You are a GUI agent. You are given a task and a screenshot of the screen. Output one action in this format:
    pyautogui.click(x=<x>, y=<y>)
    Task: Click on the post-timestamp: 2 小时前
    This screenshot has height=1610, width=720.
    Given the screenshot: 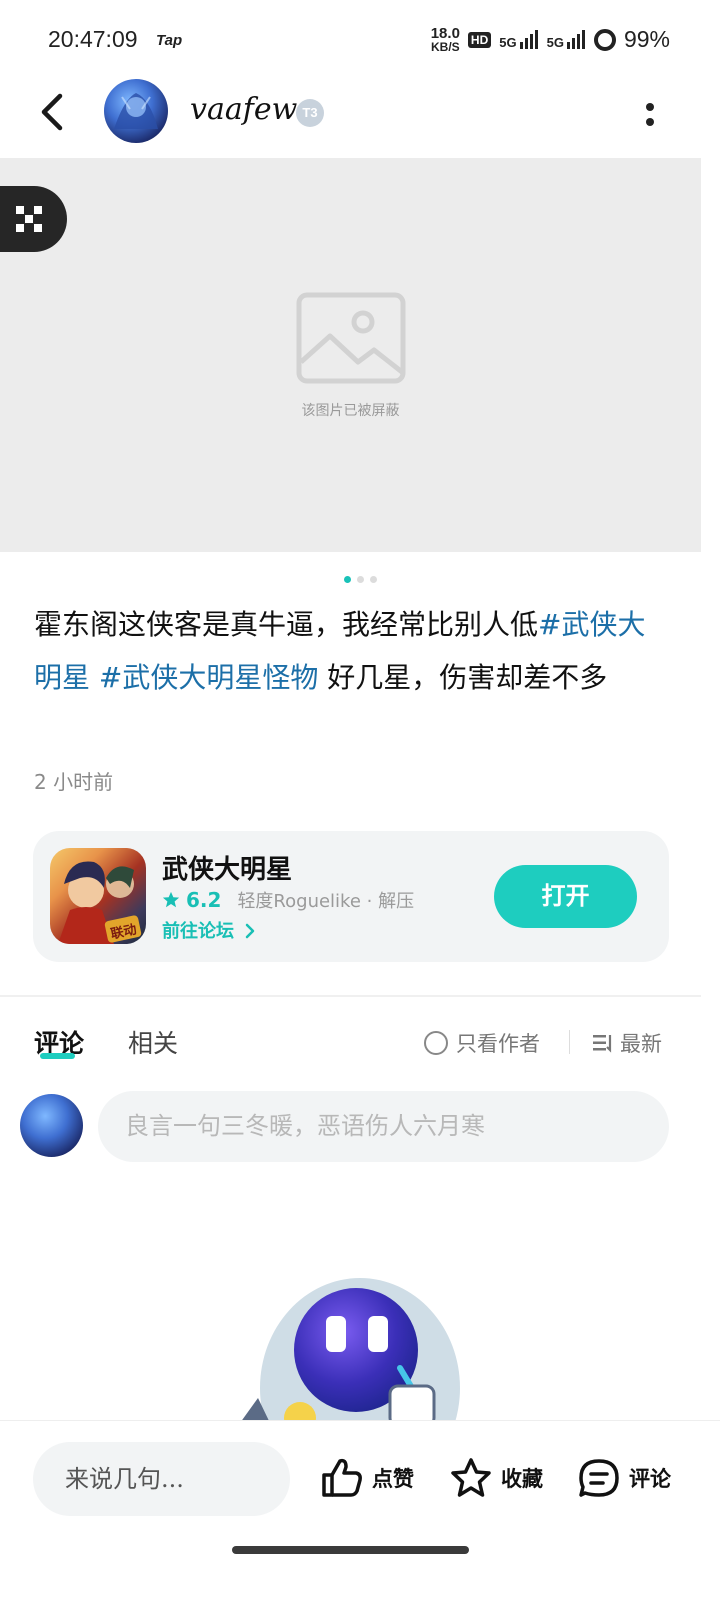 What is the action you would take?
    pyautogui.click(x=74, y=782)
    